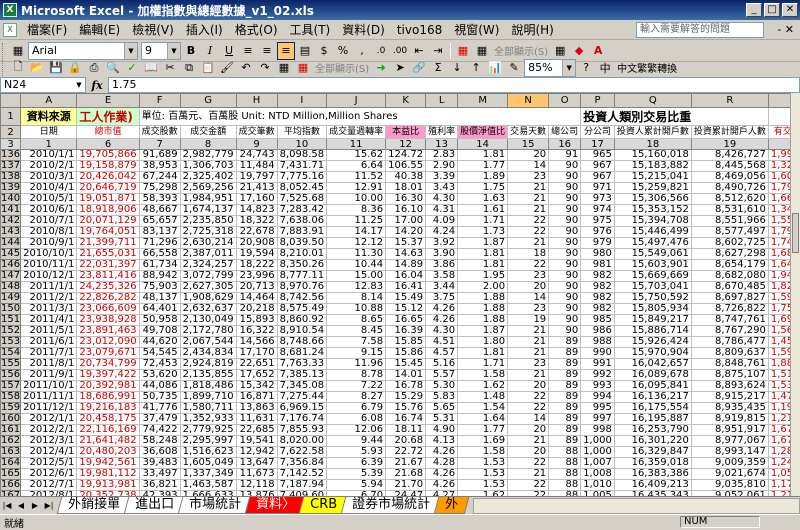  What do you see at coordinates (356, 375) in the screenshot?
I see `cell: 8.78` at bounding box center [356, 375].